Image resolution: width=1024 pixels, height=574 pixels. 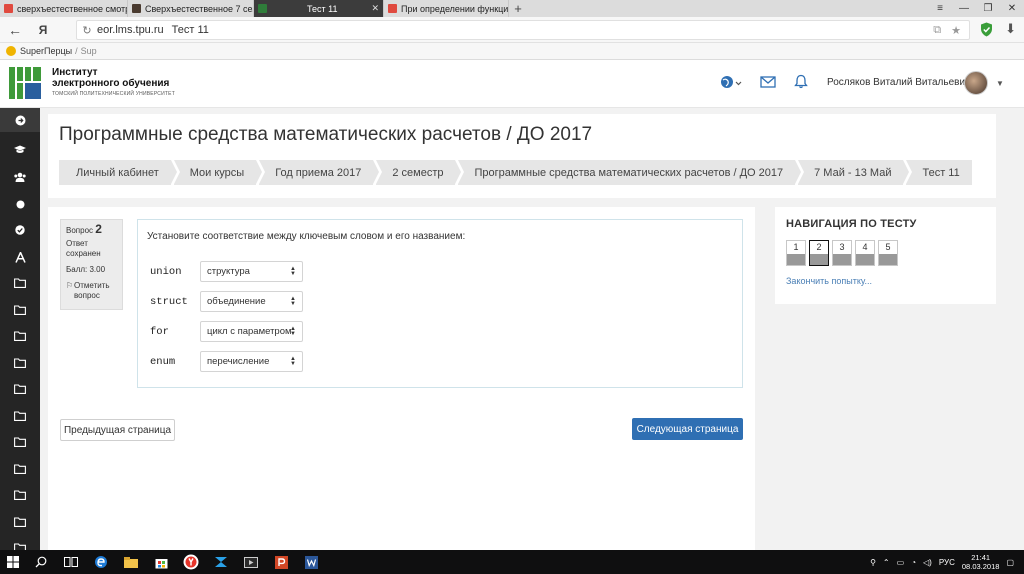 I want to click on volume-icon: ◁), so click(x=927, y=562).